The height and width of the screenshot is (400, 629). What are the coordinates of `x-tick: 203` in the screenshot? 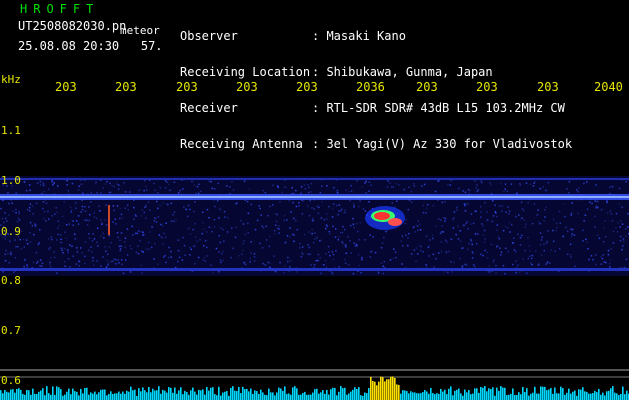 It's located at (487, 87).